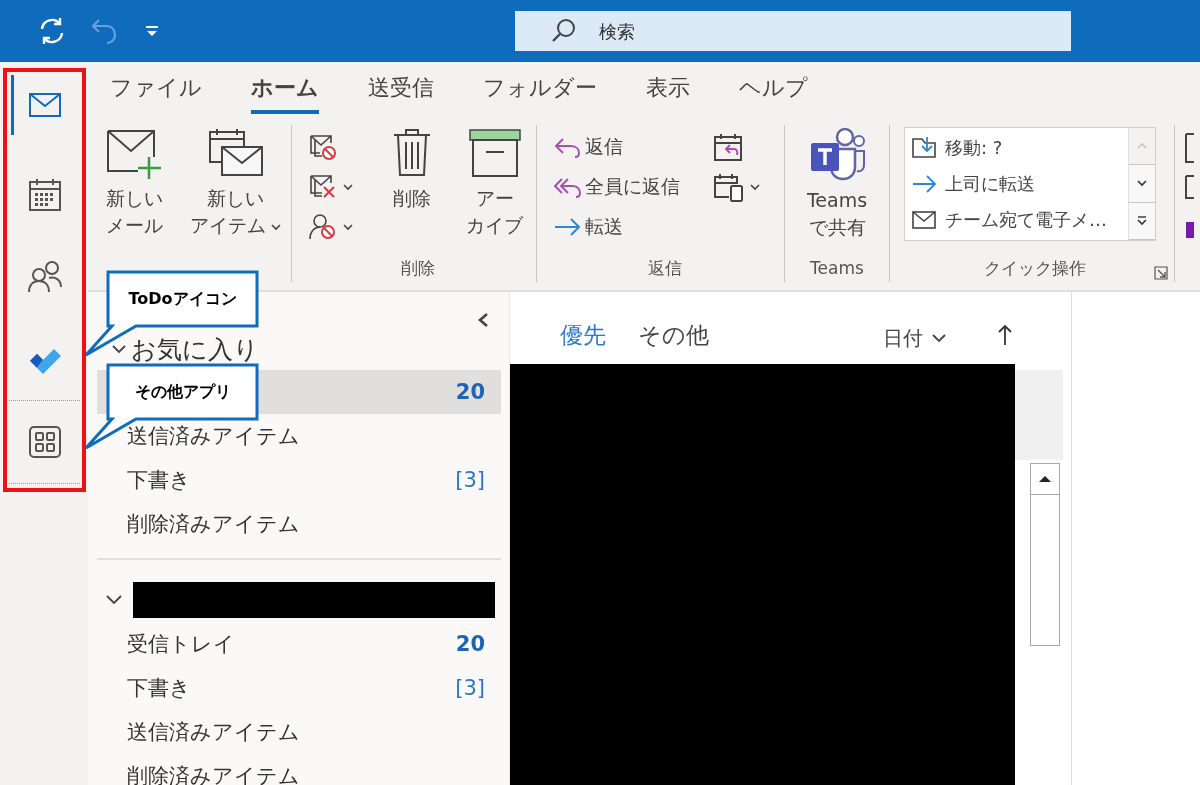 The height and width of the screenshot is (785, 1200). Describe the element at coordinates (540, 89) in the screenshot. I see `ribbon-tab: フォルダー` at that location.